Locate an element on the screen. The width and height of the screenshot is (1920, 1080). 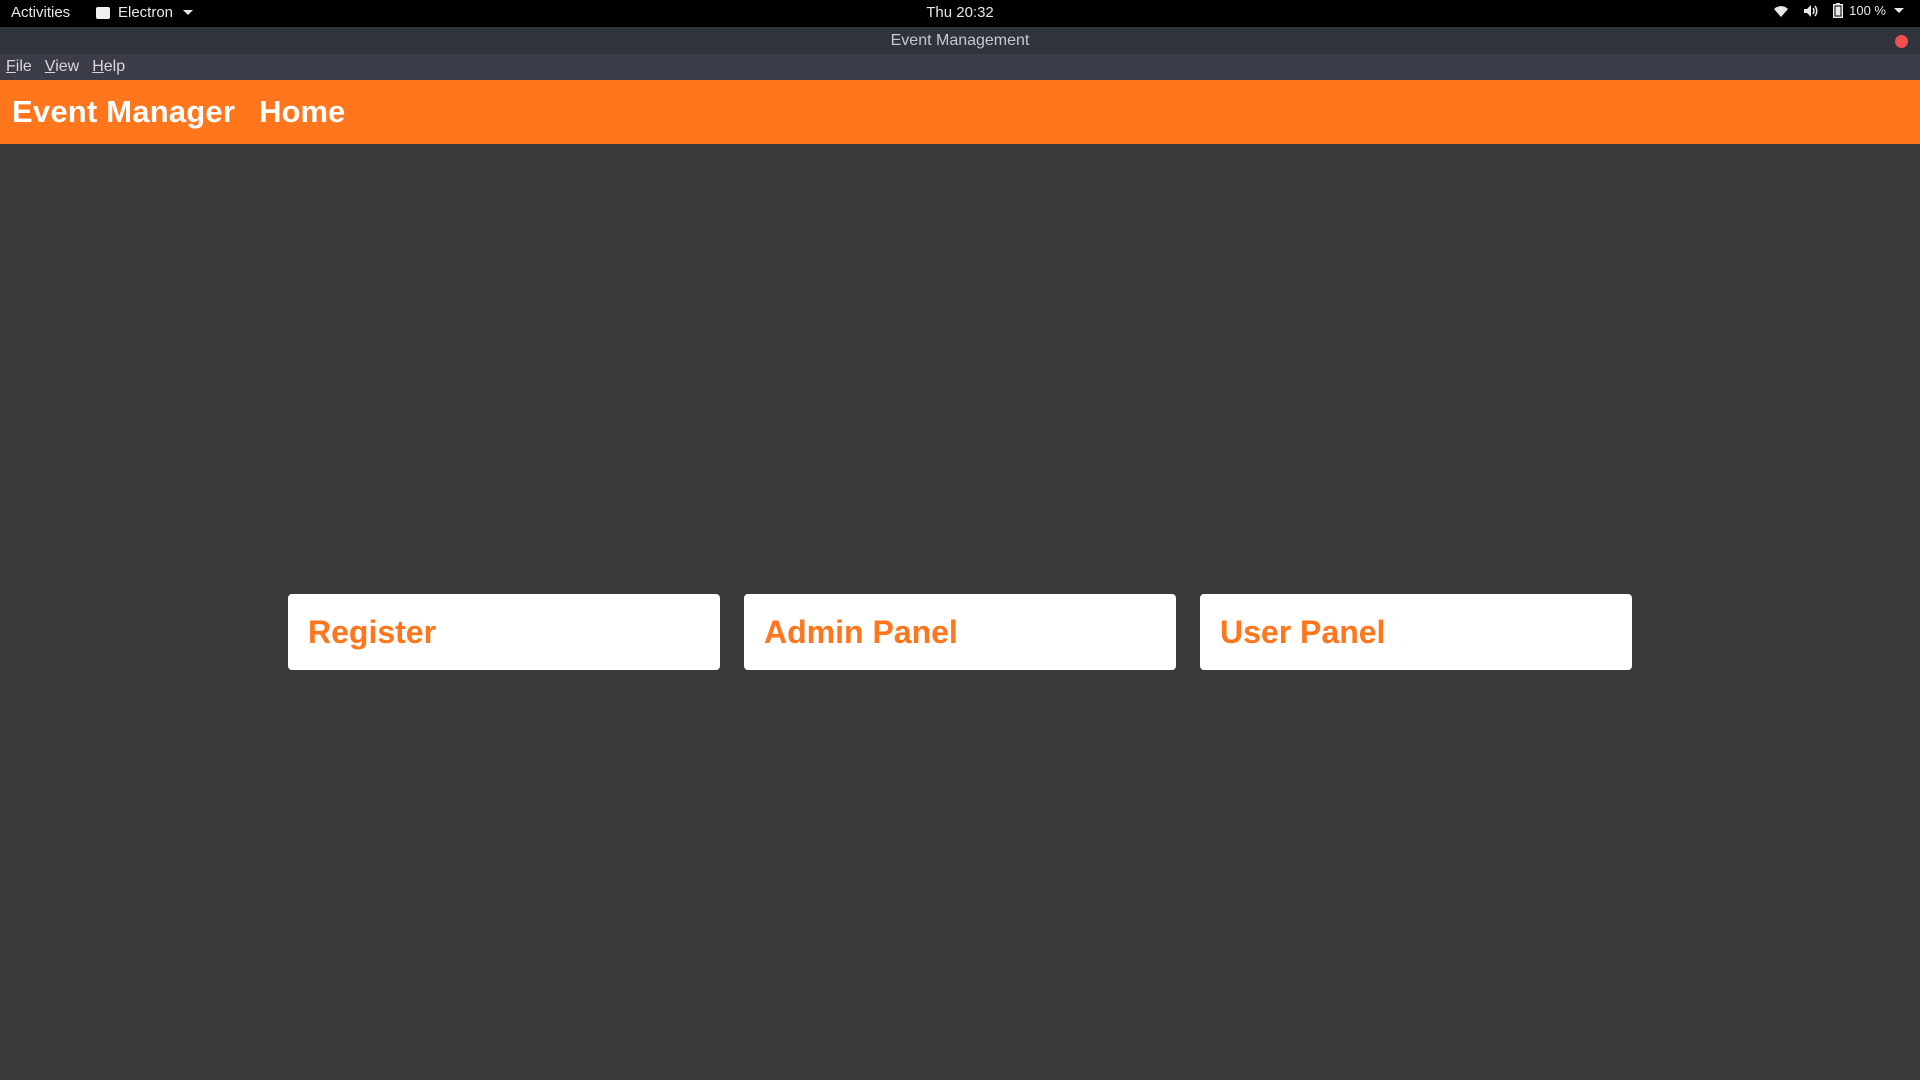
admin-panel-card: Admin Panel is located at coordinates (960, 632).